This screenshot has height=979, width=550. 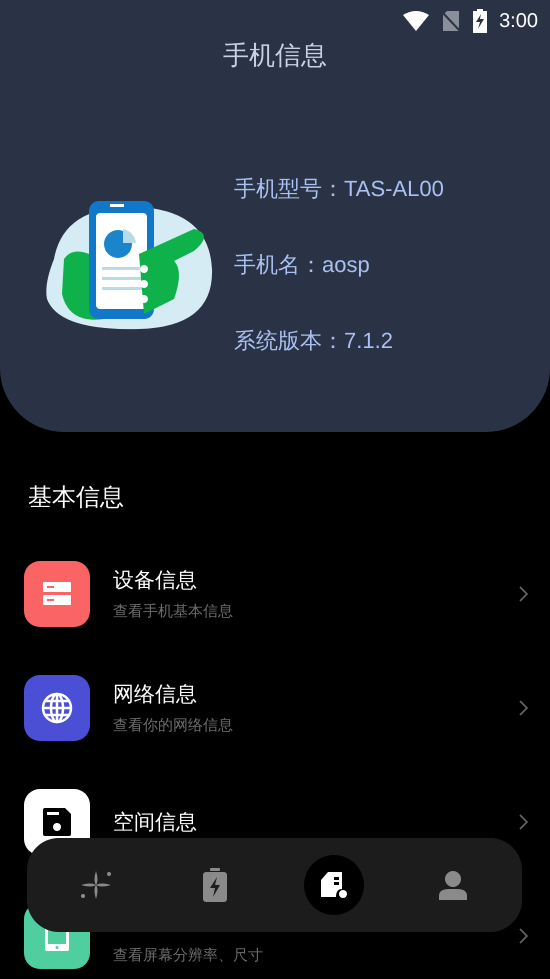 What do you see at coordinates (451, 21) in the screenshot?
I see `no-sim-icon` at bounding box center [451, 21].